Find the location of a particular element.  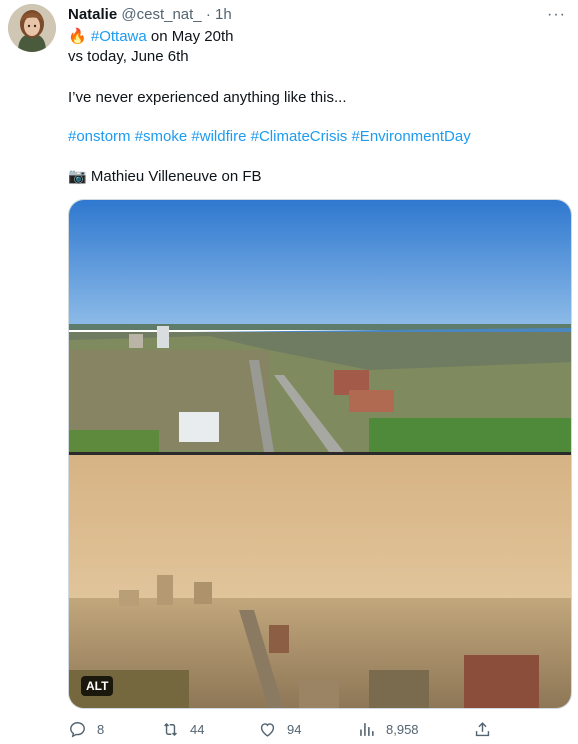

retweet-button: 44 is located at coordinates (182, 729).